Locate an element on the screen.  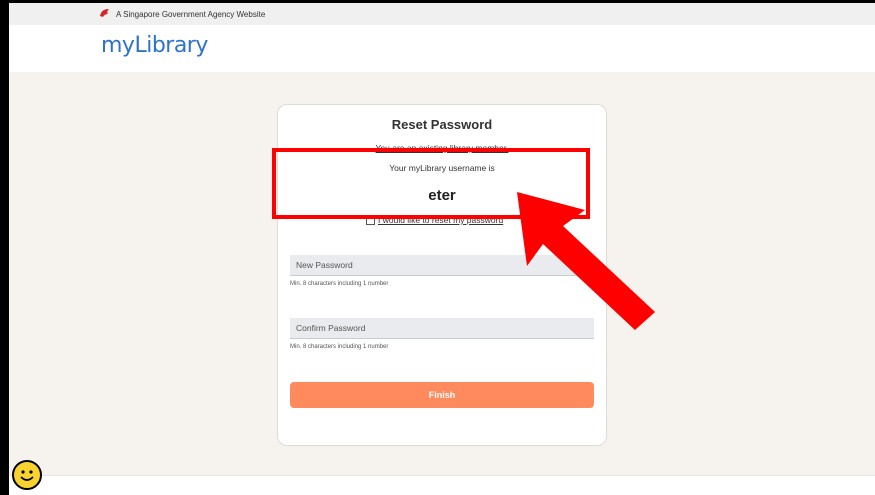
reset-password-checkbox-label: I would like to reset my password is located at coordinates (440, 220).